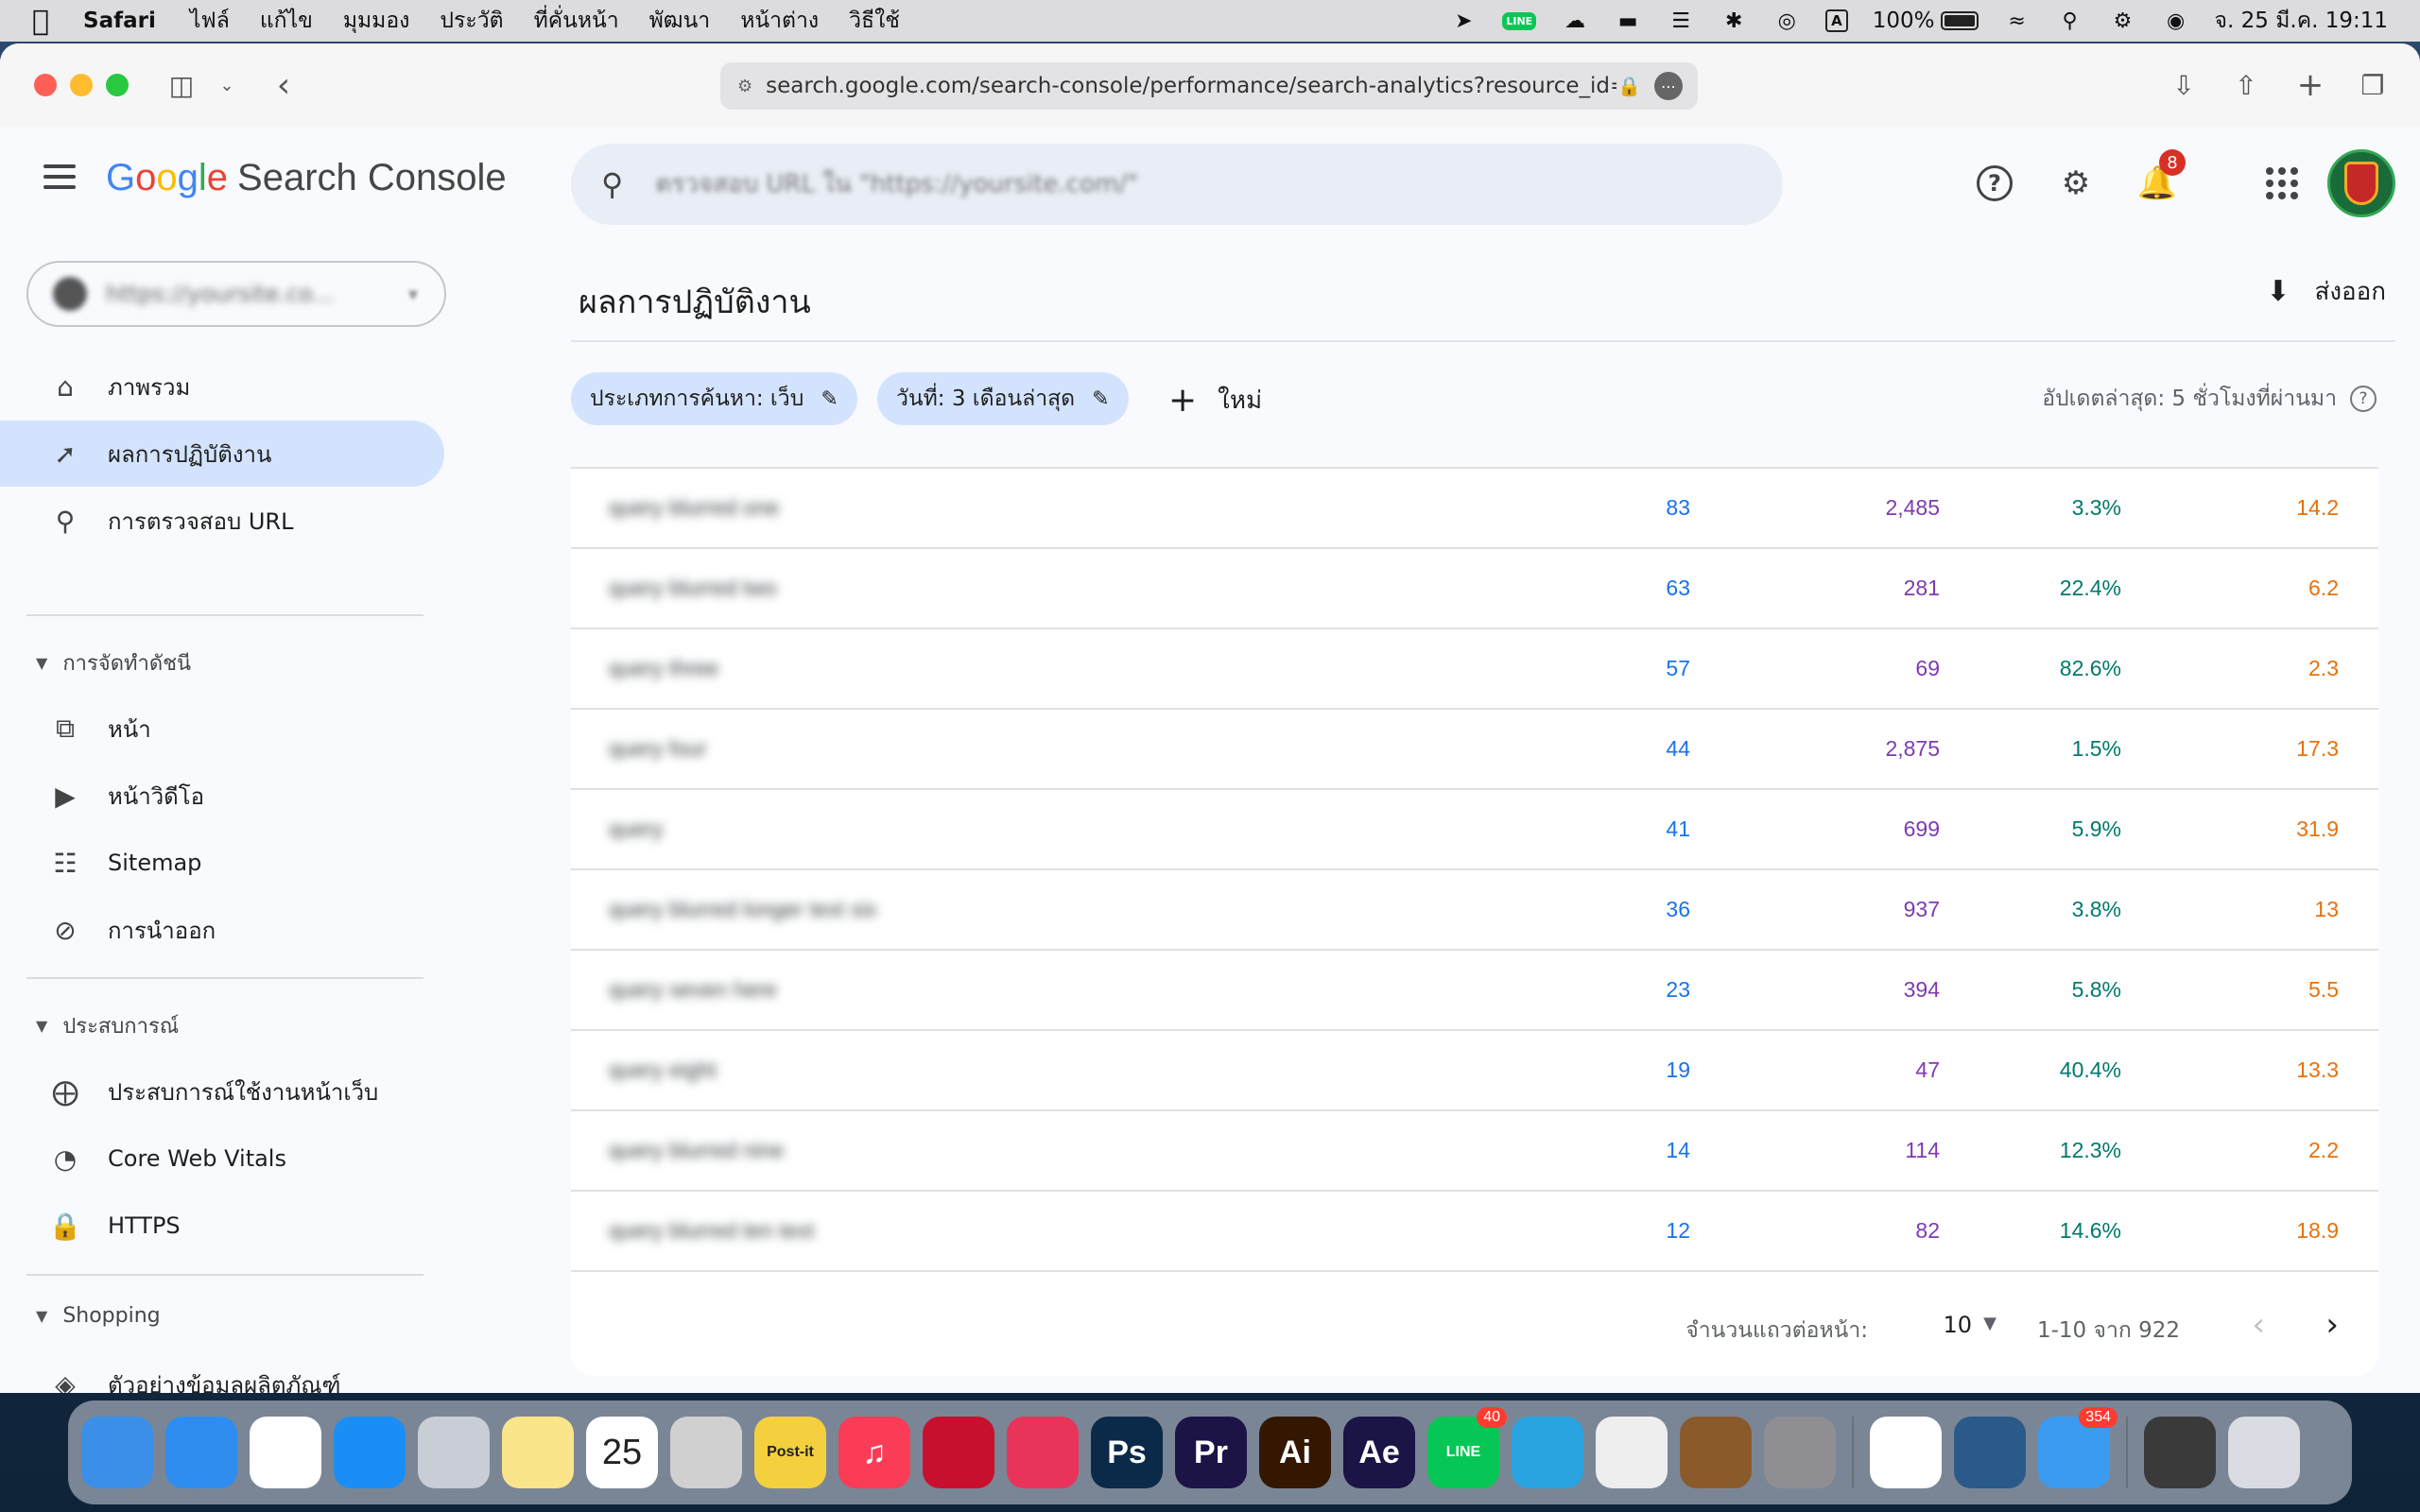  I want to click on location-arrow-icon: ➤, so click(1463, 21).